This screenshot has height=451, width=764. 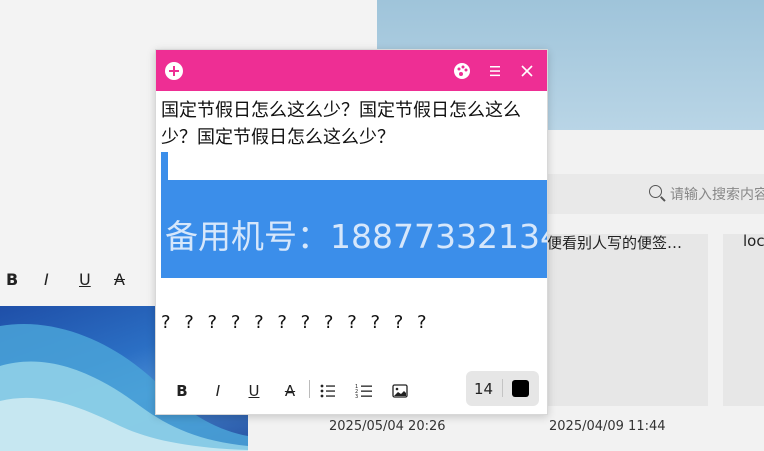 I want to click on toolbar-divider, so click(x=309, y=389).